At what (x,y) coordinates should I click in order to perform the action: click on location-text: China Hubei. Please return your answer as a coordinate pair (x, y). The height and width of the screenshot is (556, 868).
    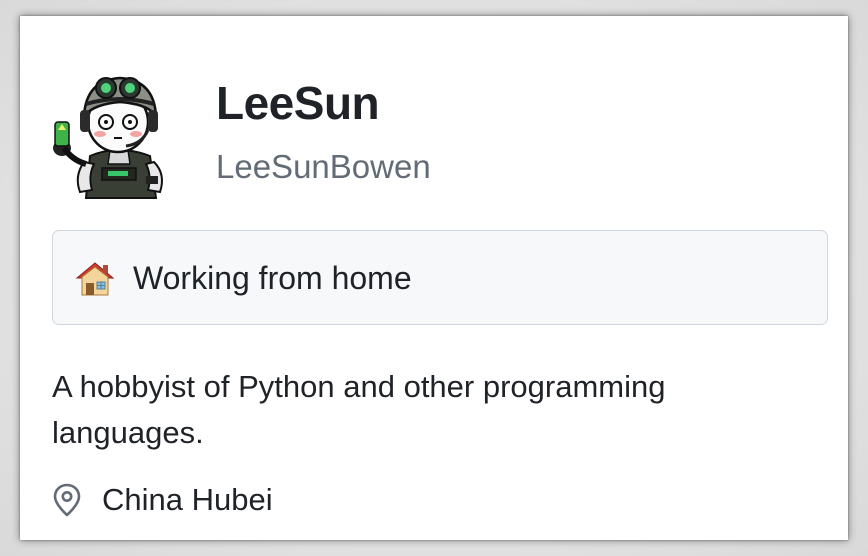
    Looking at the image, I should click on (187, 499).